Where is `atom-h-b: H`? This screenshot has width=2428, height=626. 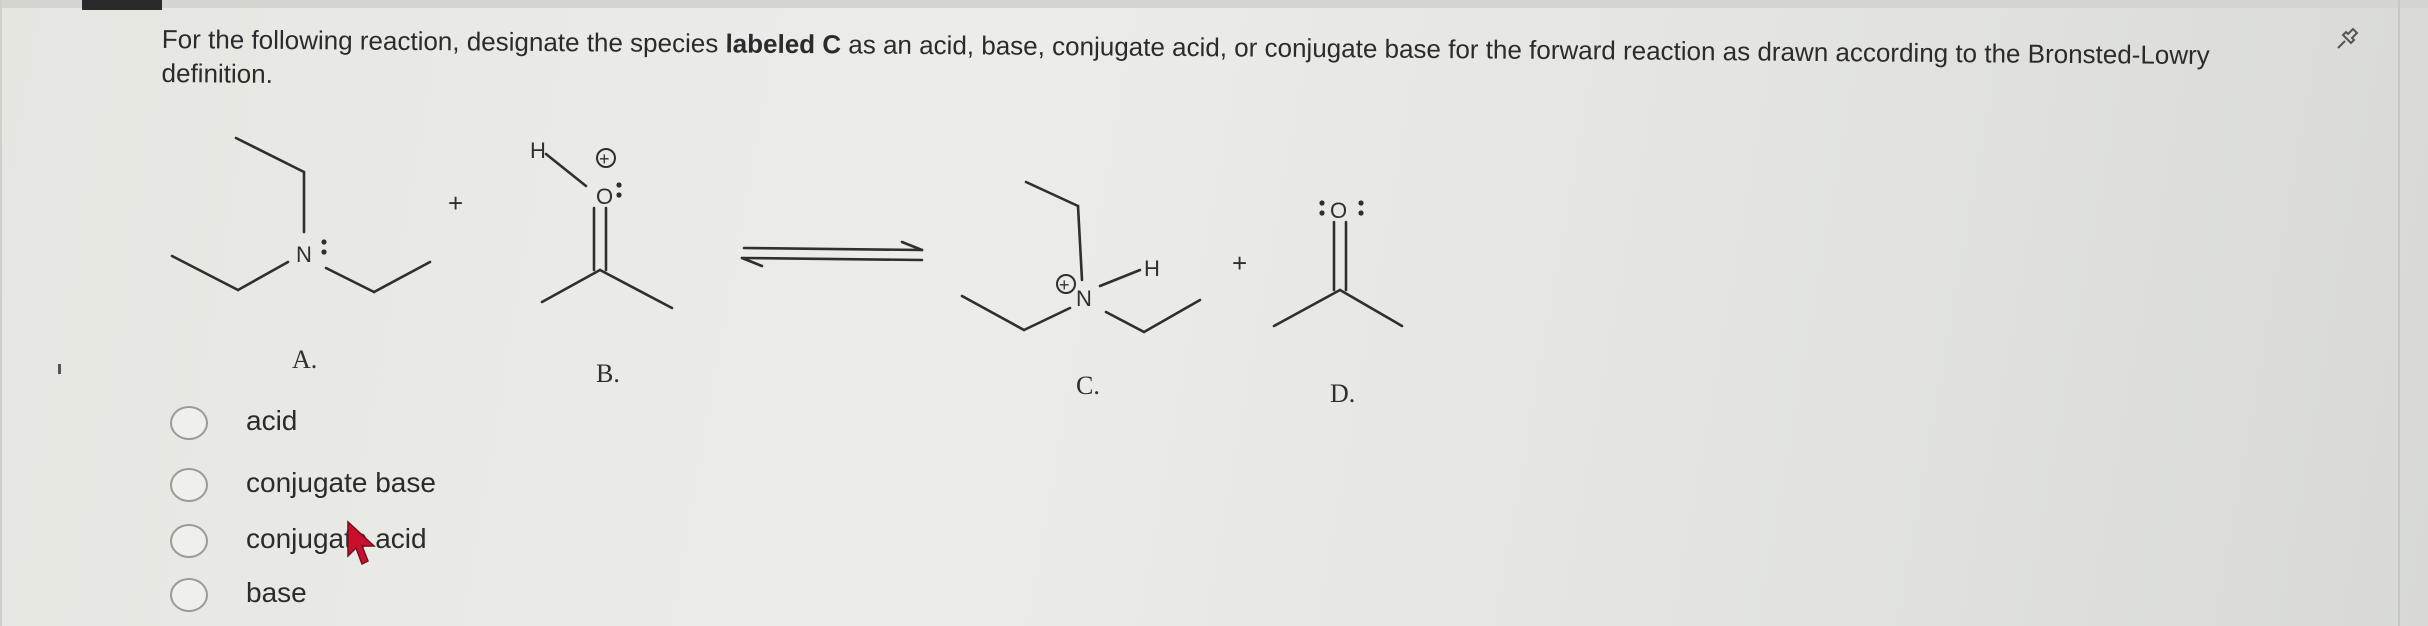
atom-h-b: H is located at coordinates (538, 150).